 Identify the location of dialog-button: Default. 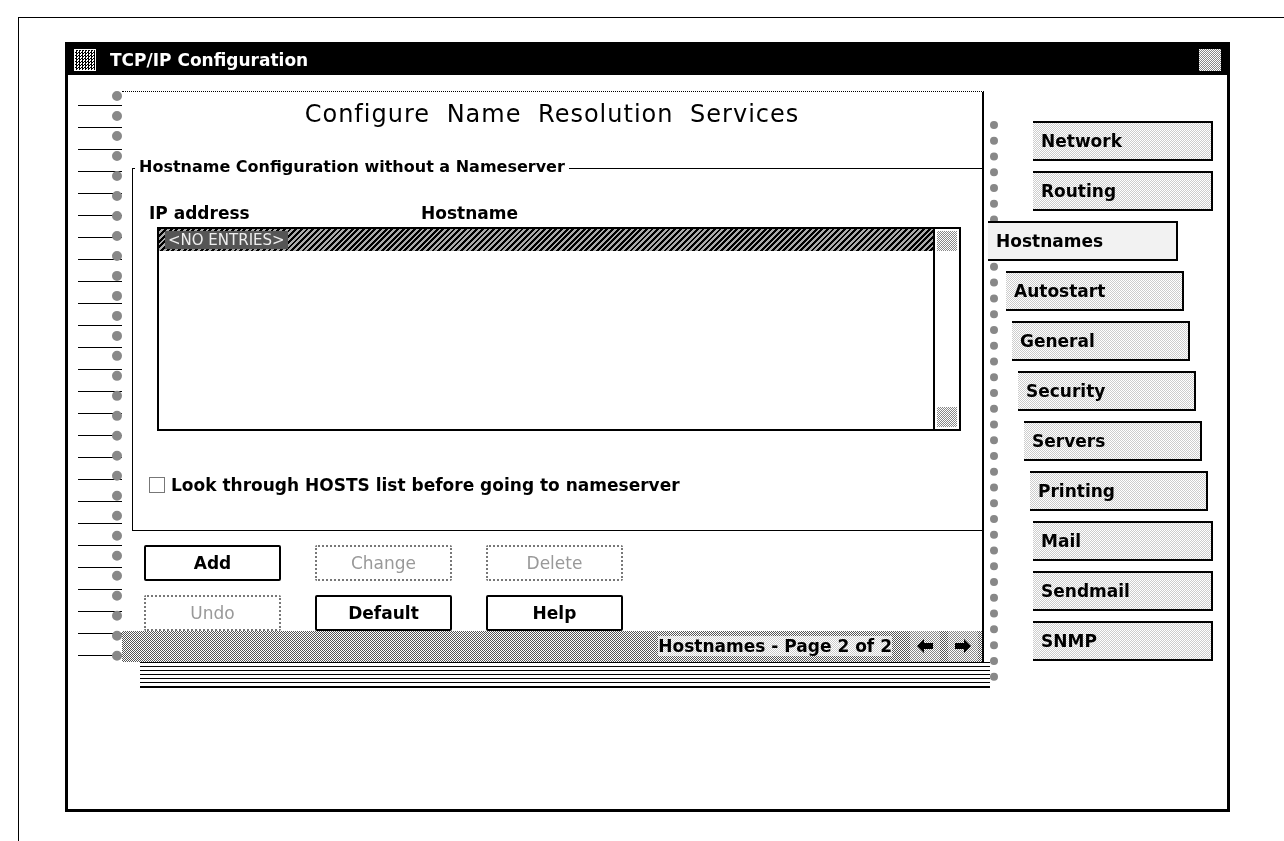
(383, 612).